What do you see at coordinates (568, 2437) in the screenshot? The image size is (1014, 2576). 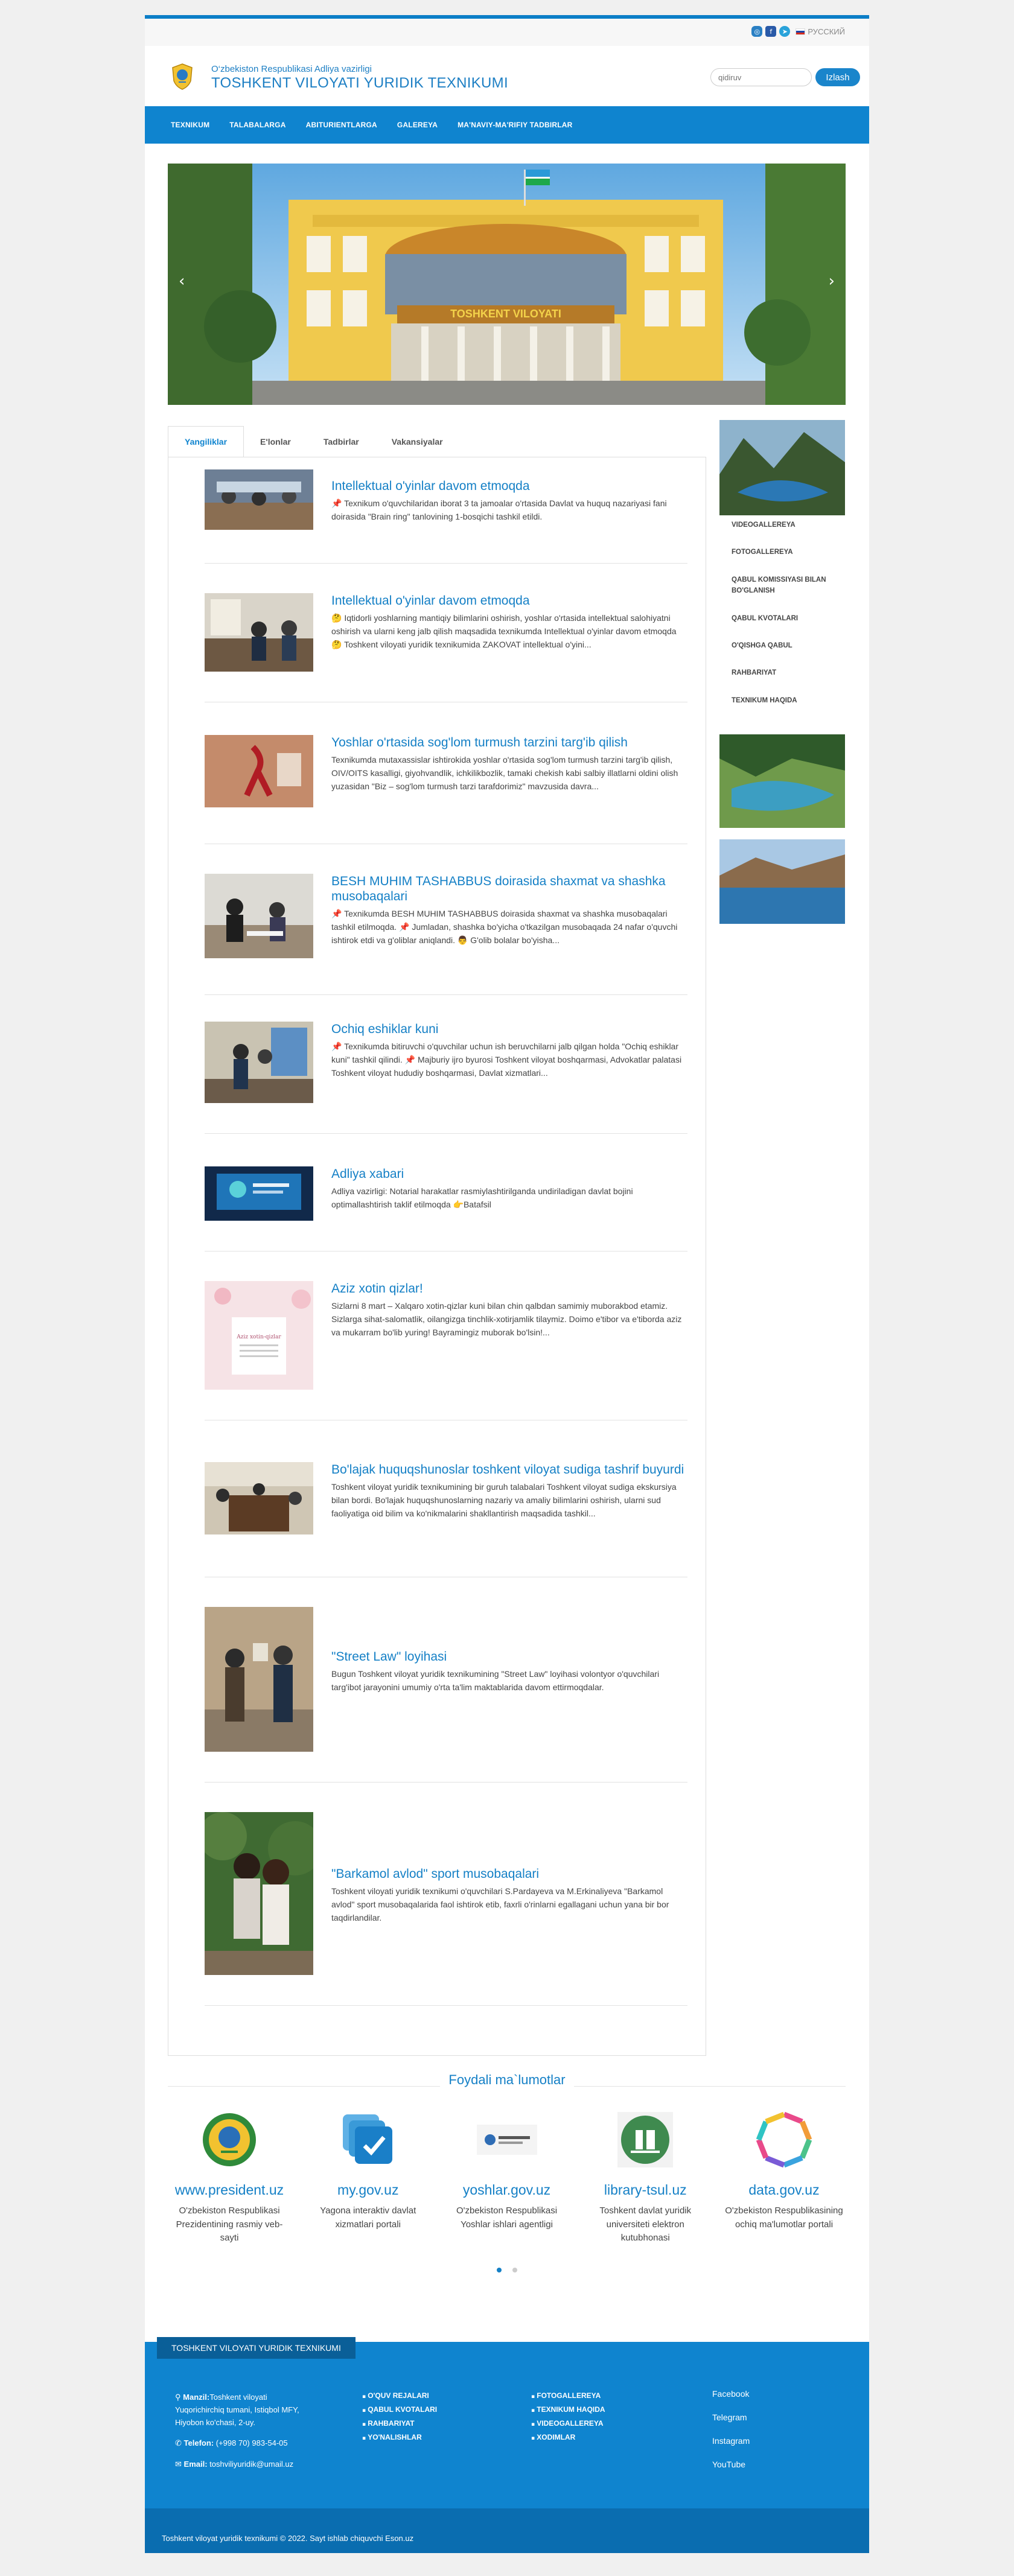 I see `footer-link: XODIMLAR` at bounding box center [568, 2437].